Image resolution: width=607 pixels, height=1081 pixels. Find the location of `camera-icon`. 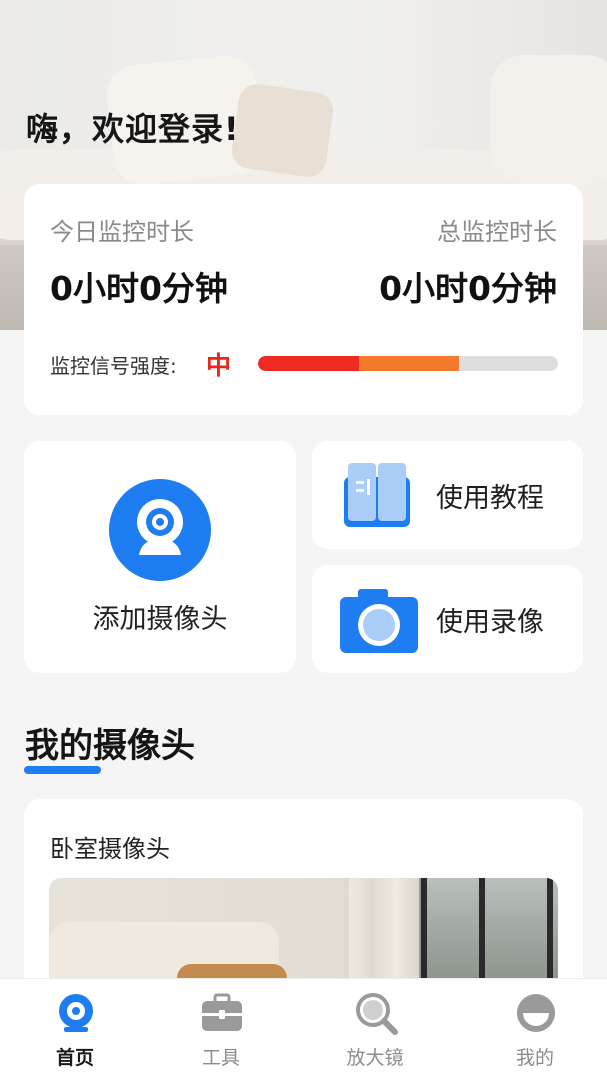

camera-icon is located at coordinates (160, 530).